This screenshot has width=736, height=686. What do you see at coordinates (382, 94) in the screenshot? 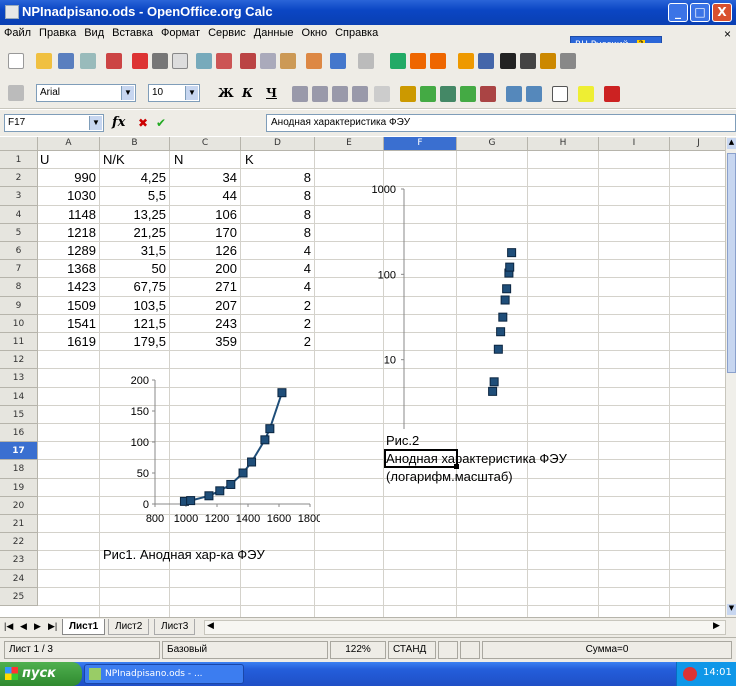
I see `merge-cells-icon` at bounding box center [382, 94].